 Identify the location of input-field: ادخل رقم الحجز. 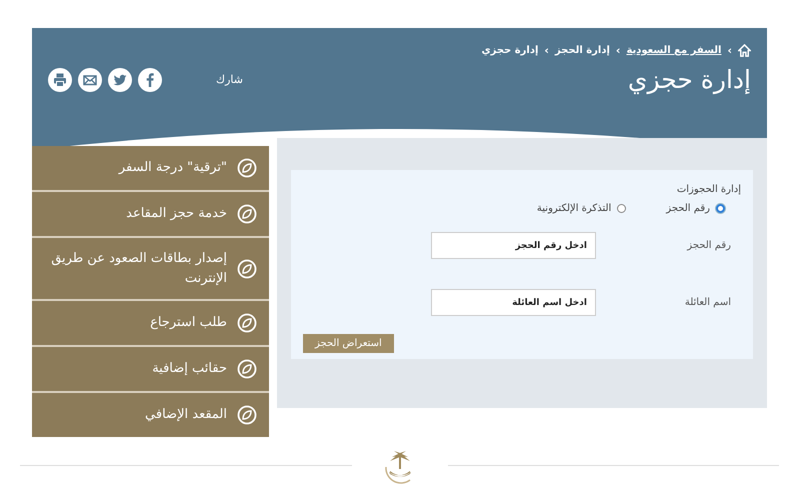
(513, 245).